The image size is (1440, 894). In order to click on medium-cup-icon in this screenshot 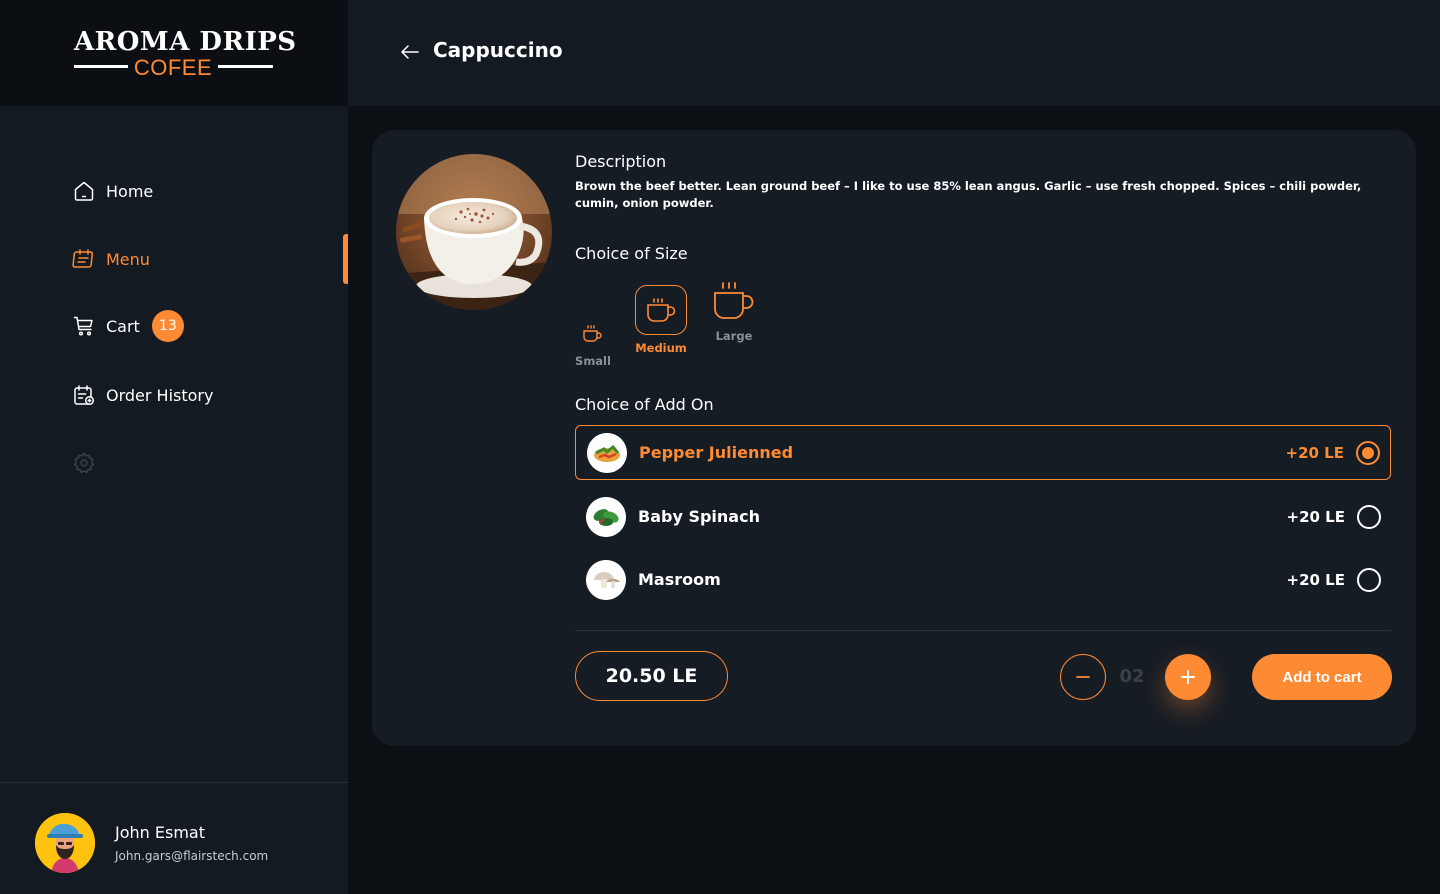, I will do `click(661, 310)`.